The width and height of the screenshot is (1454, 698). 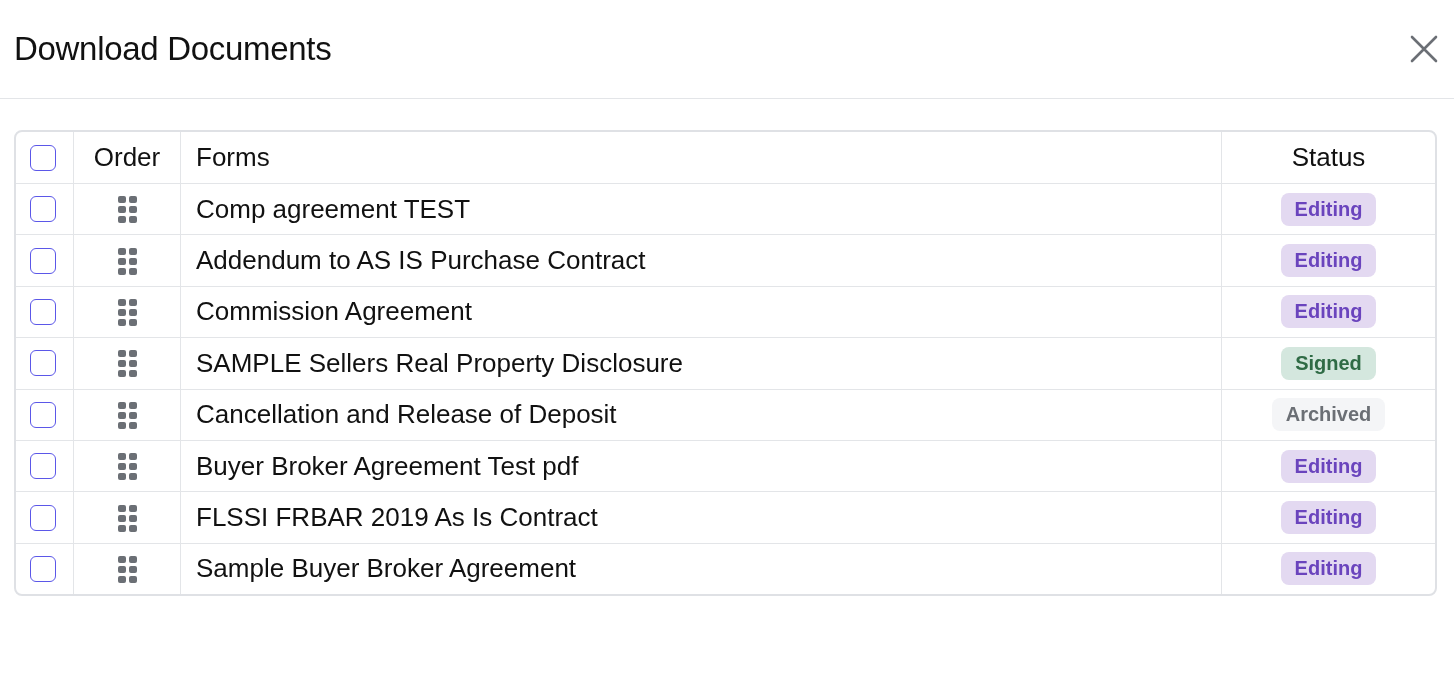 What do you see at coordinates (386, 569) in the screenshot?
I see `table-cell: Sample Buyer Broker Agreement` at bounding box center [386, 569].